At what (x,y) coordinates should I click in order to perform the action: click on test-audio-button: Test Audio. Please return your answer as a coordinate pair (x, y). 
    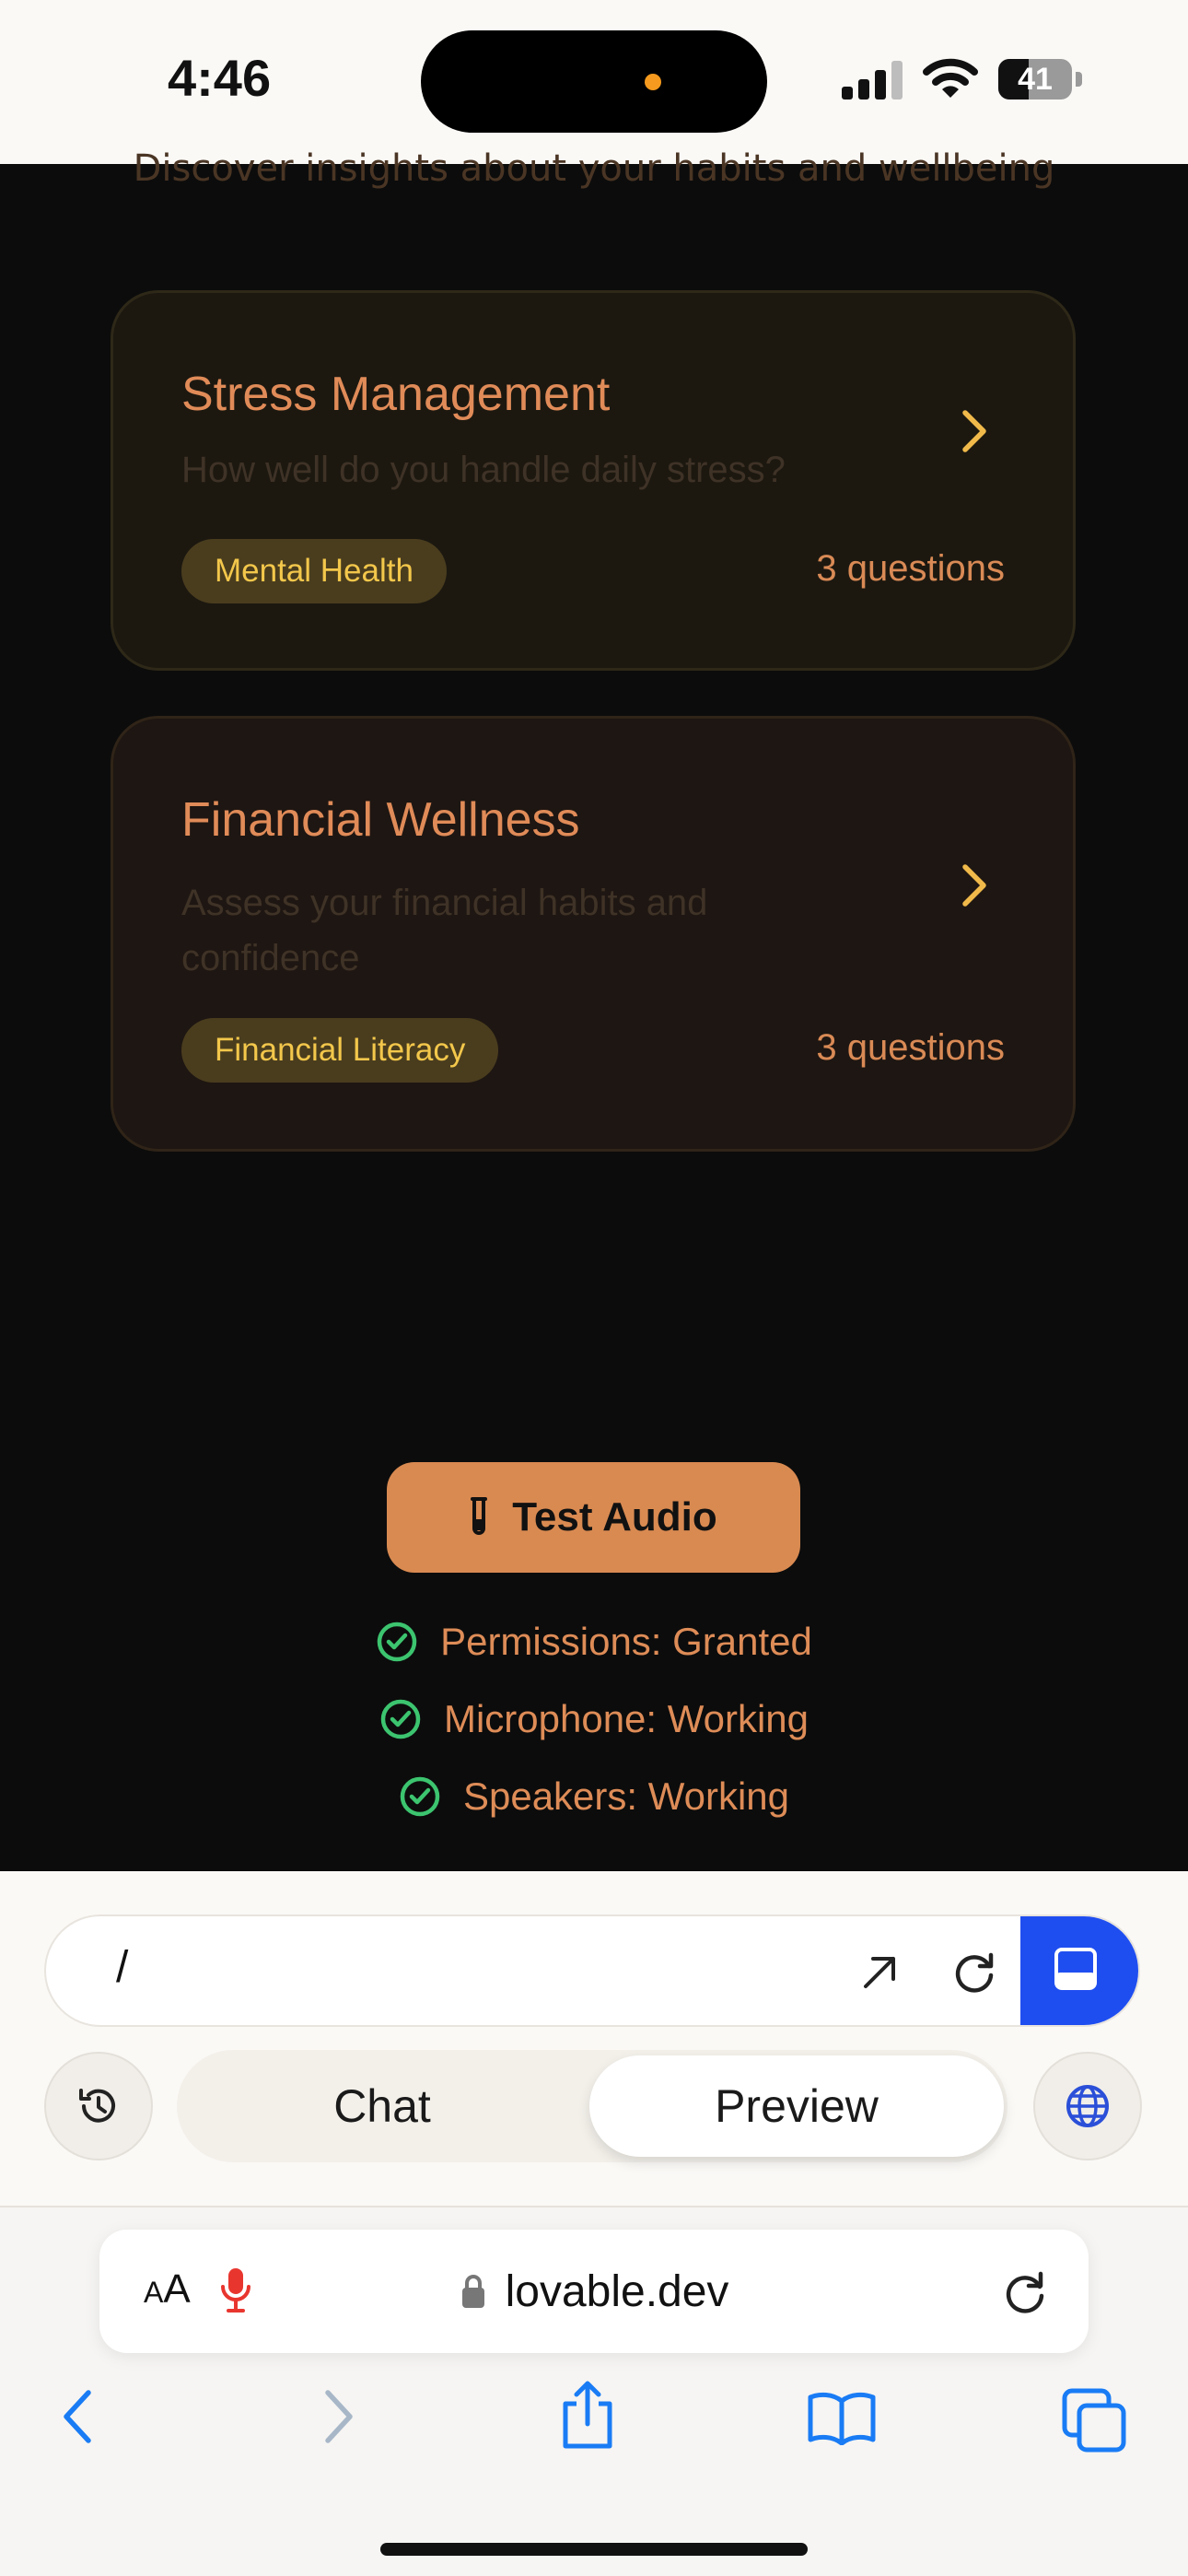
    Looking at the image, I should click on (593, 1517).